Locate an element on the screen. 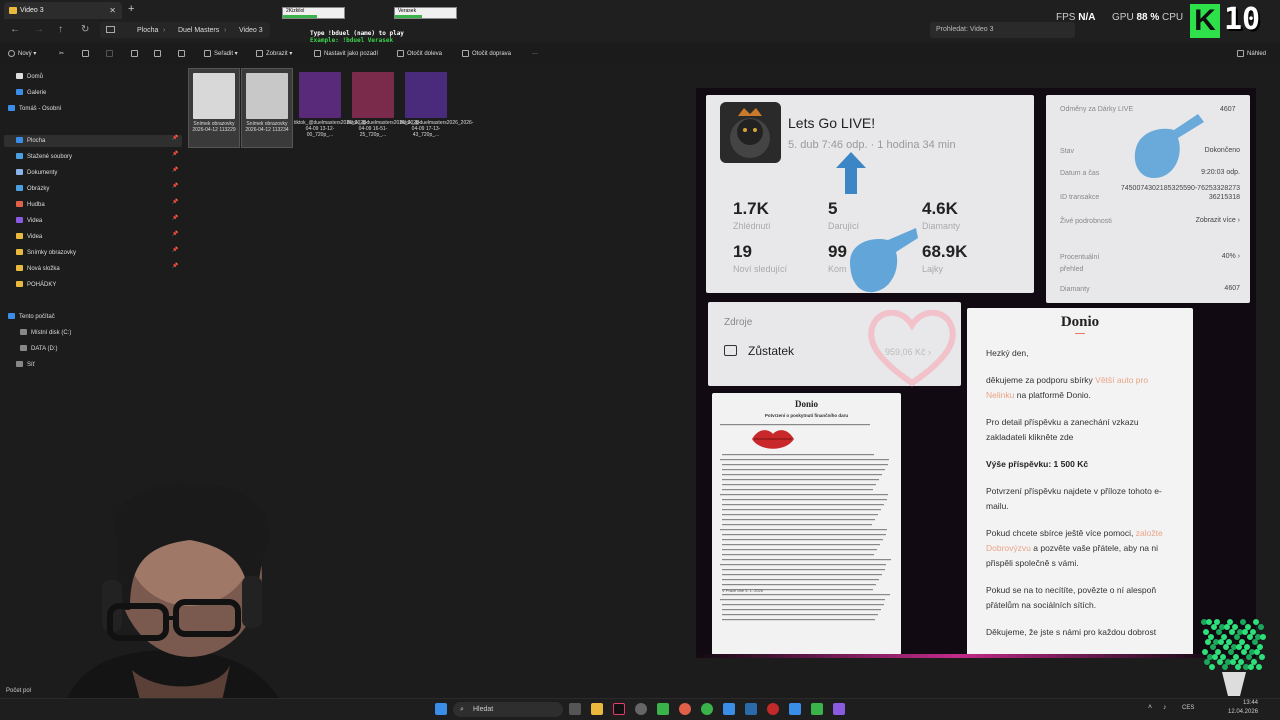  copy-icon is located at coordinates (87, 54).